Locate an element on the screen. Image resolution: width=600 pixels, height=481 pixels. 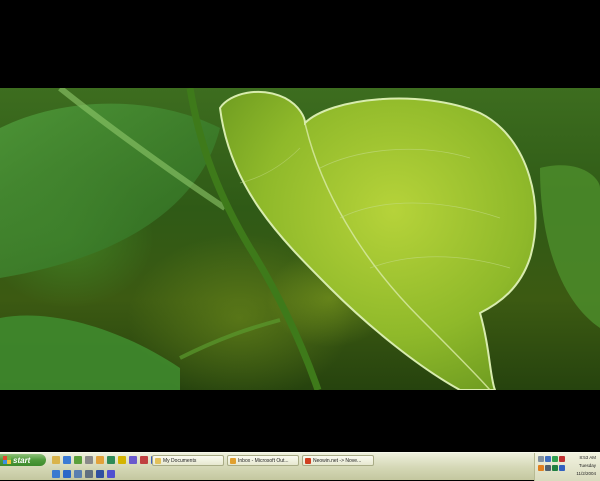
speaker-icon is located at coordinates (541, 459).